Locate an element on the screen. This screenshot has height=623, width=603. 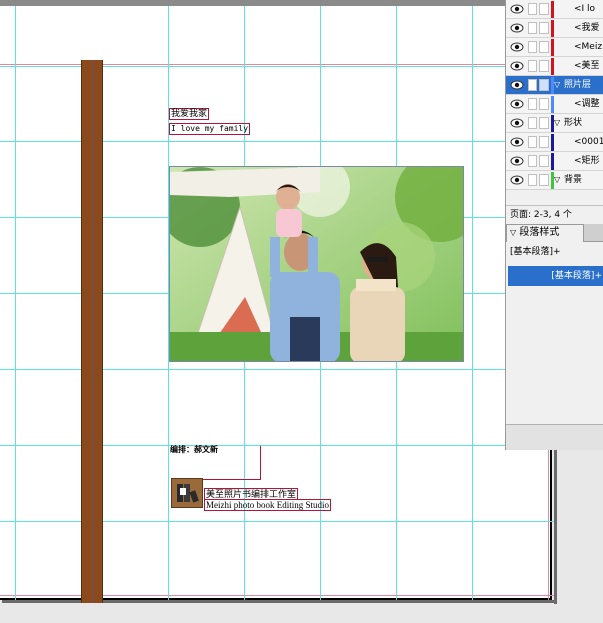
current-paragraph-style: [基本段落]+ is located at coordinates (535, 252).